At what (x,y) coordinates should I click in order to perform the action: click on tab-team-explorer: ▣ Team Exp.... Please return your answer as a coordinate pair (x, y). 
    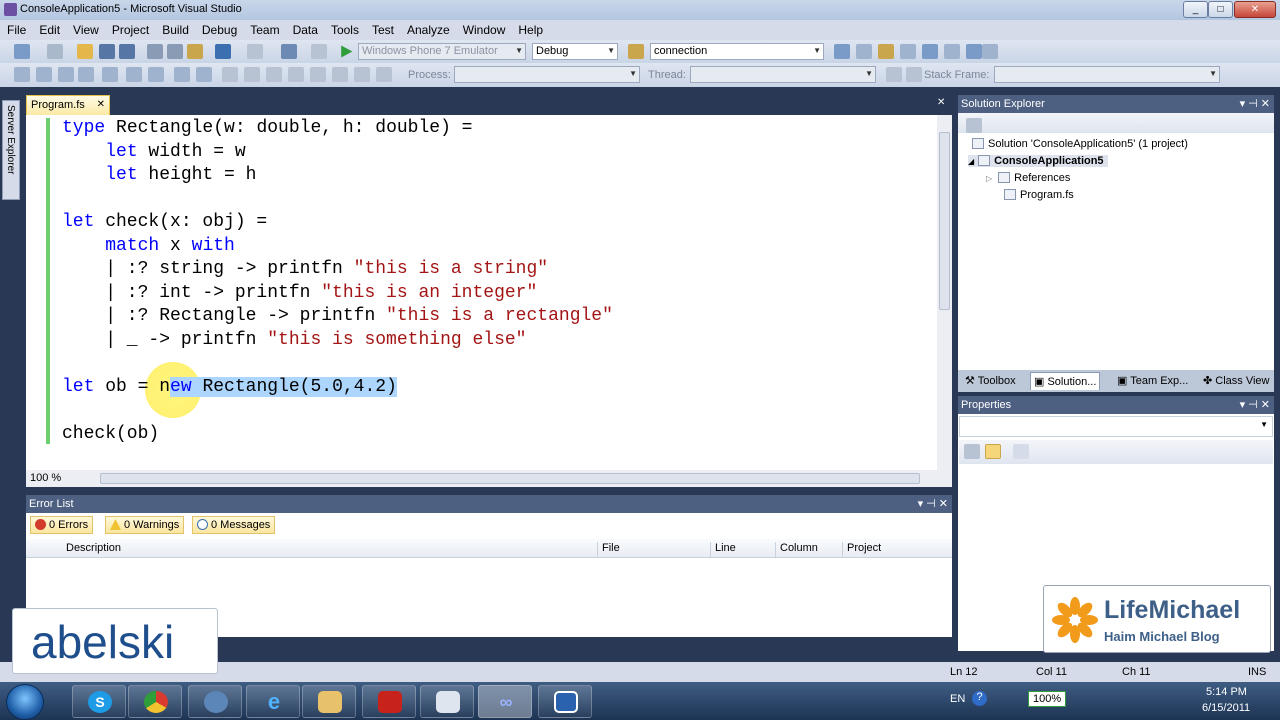
    Looking at the image, I should click on (1152, 381).